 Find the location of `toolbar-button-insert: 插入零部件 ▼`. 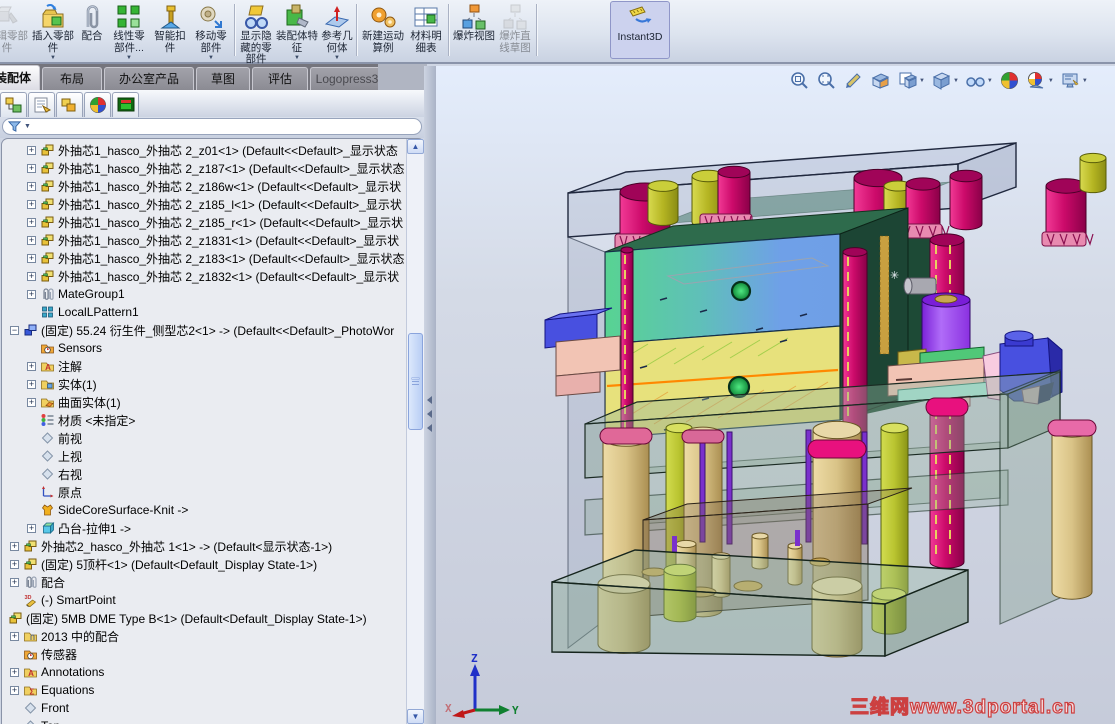

toolbar-button-insert: 插入零部件 ▼ is located at coordinates (53, 31).